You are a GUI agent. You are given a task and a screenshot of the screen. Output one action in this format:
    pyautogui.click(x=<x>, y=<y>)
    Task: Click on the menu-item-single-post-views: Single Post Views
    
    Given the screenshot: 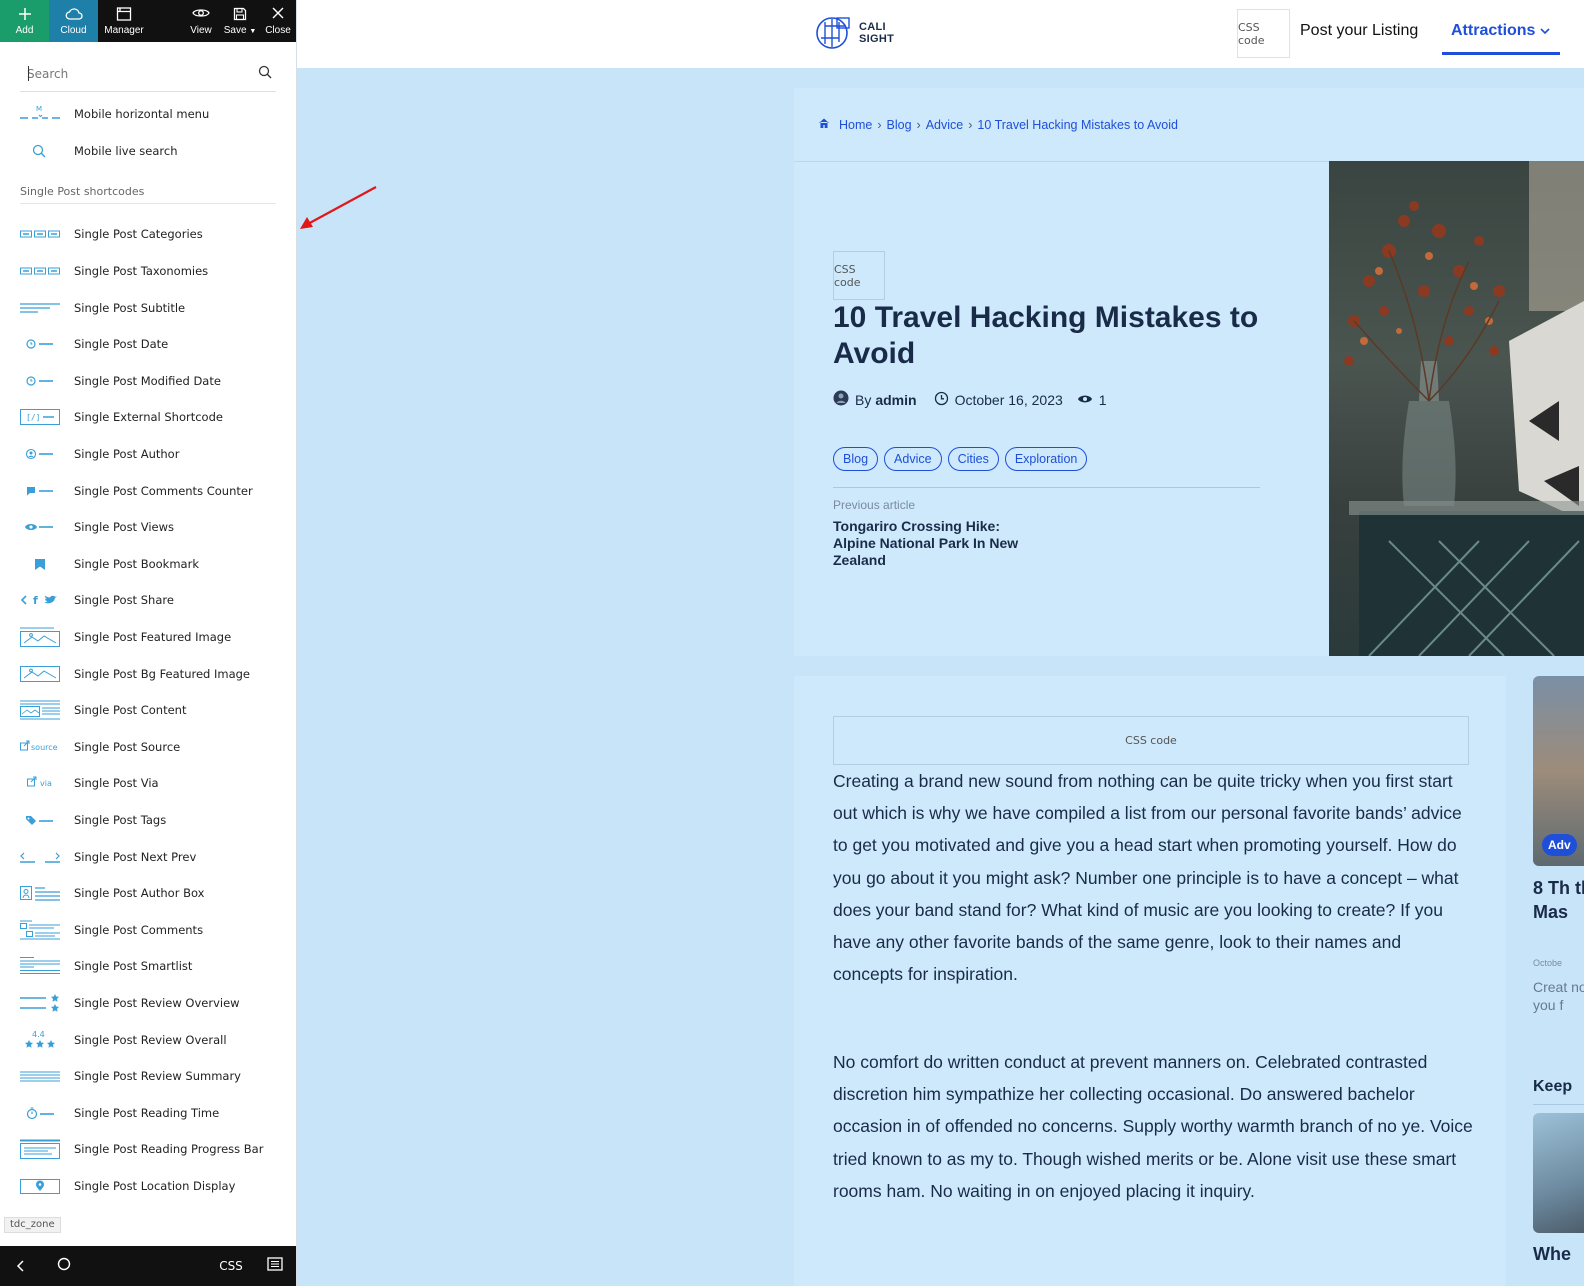 What is the action you would take?
    pyautogui.click(x=158, y=527)
    